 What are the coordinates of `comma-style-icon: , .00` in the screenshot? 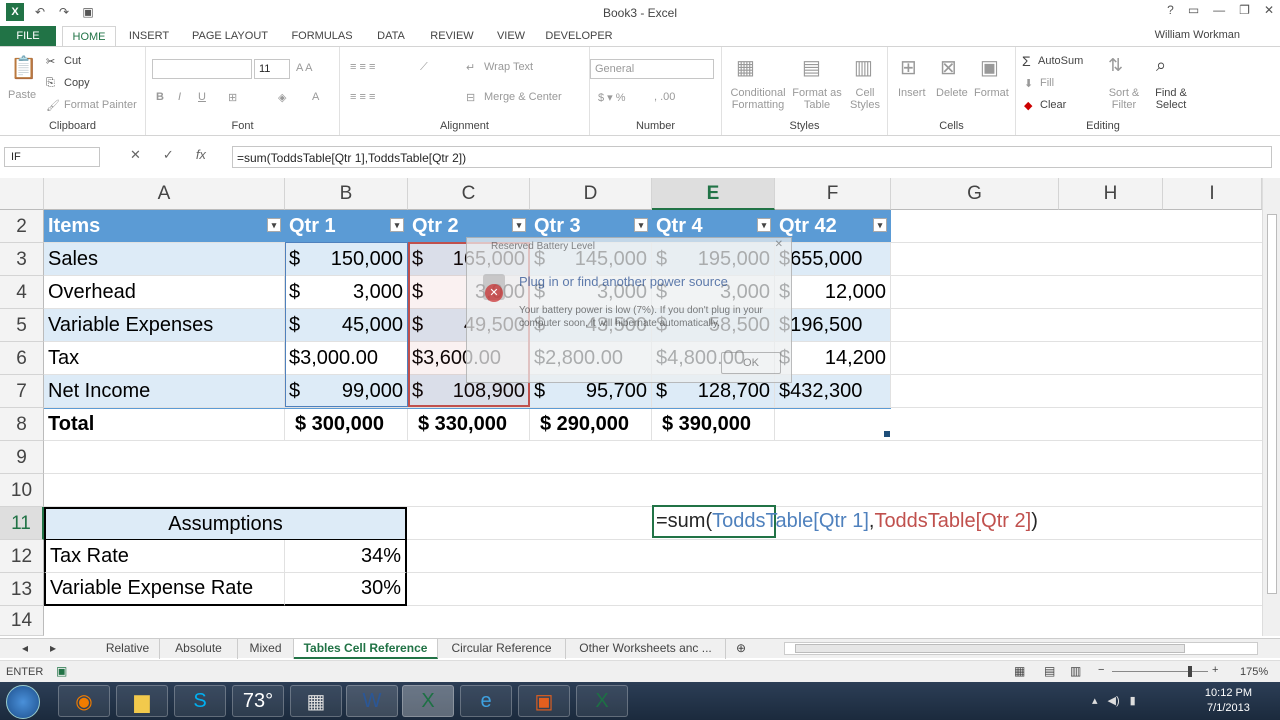 It's located at (664, 97).